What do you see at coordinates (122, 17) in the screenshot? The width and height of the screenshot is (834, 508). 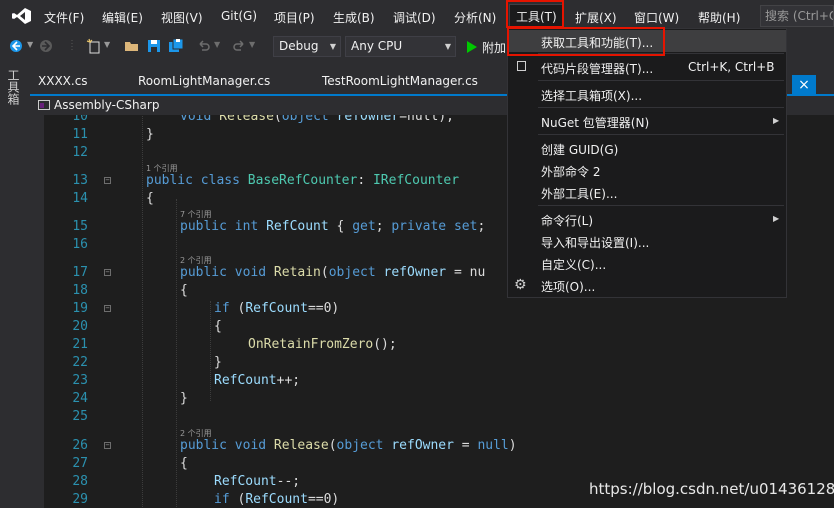 I see `menu-edit: 编辑(E)` at bounding box center [122, 17].